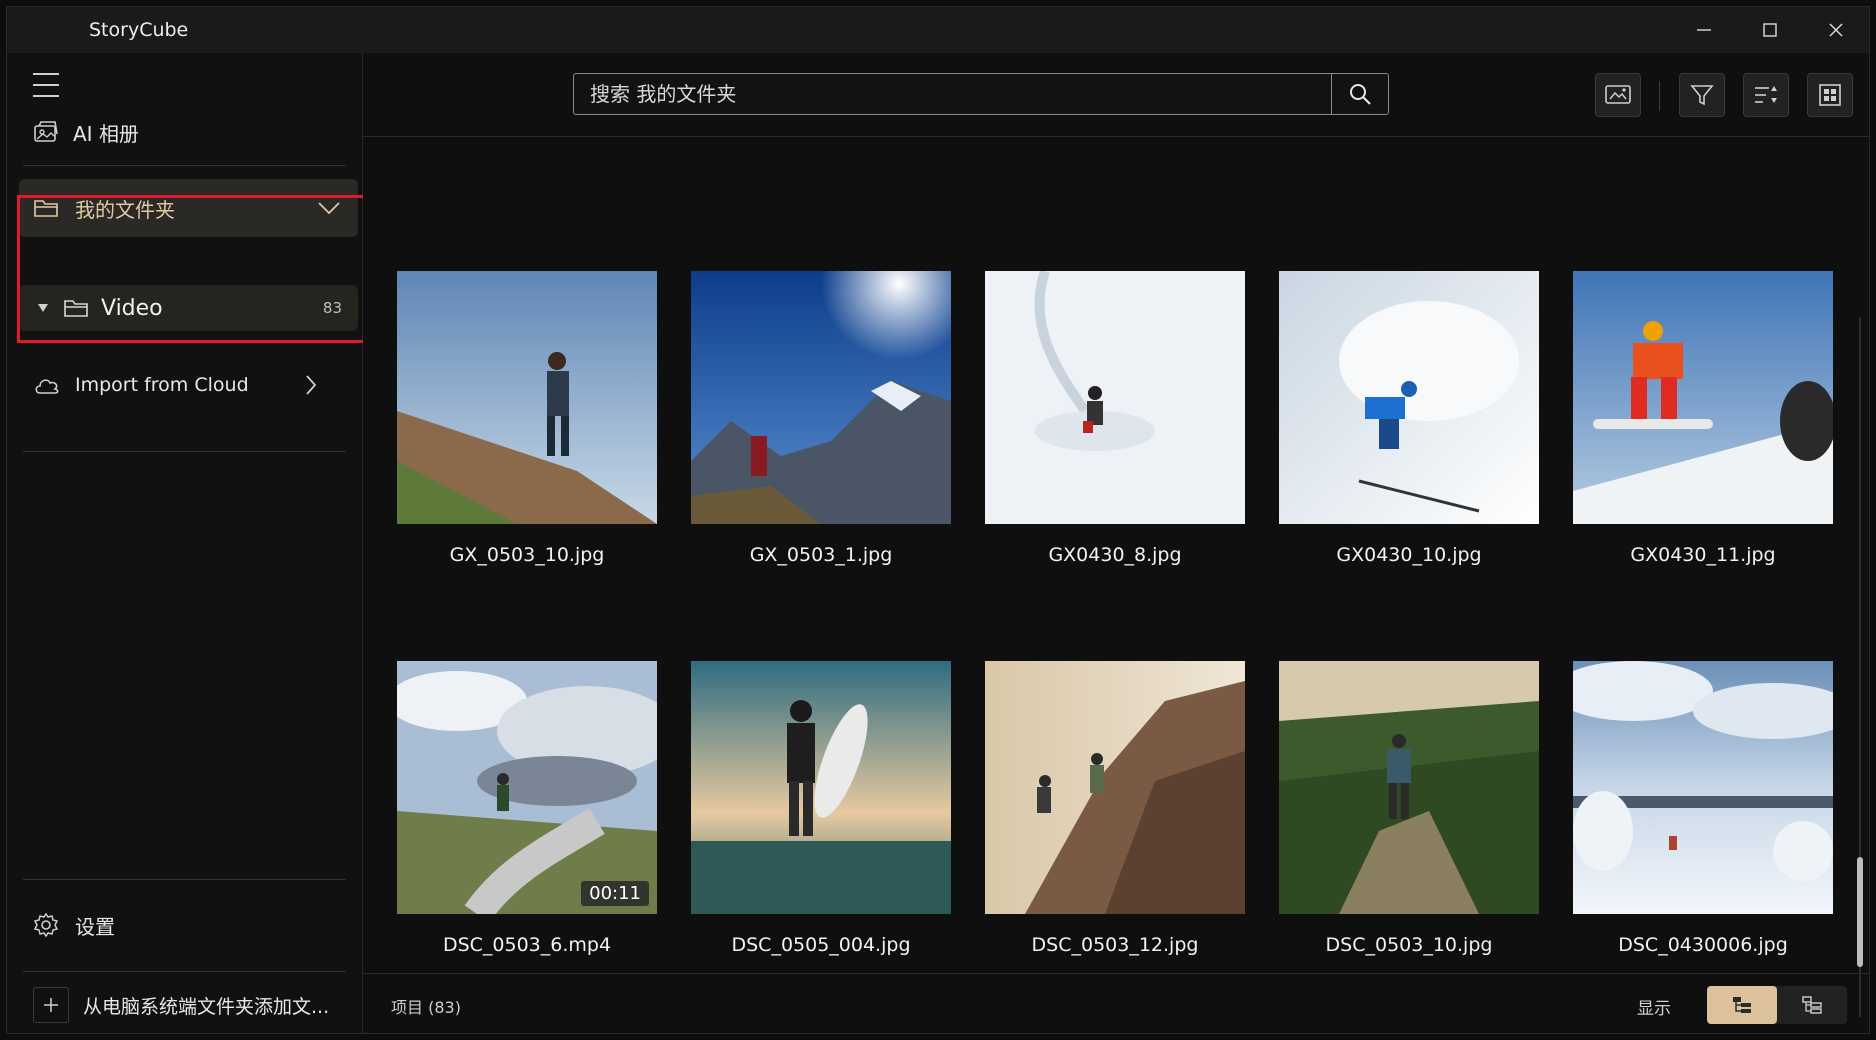 The width and height of the screenshot is (1876, 1040). I want to click on file-name: DSC_0505_004.jpg, so click(821, 945).